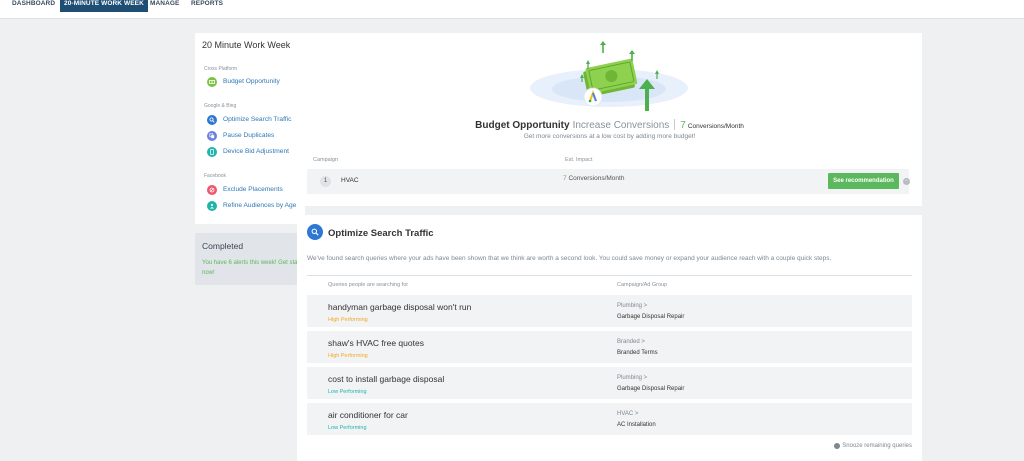  What do you see at coordinates (609, 275) in the screenshot?
I see `divider` at bounding box center [609, 275].